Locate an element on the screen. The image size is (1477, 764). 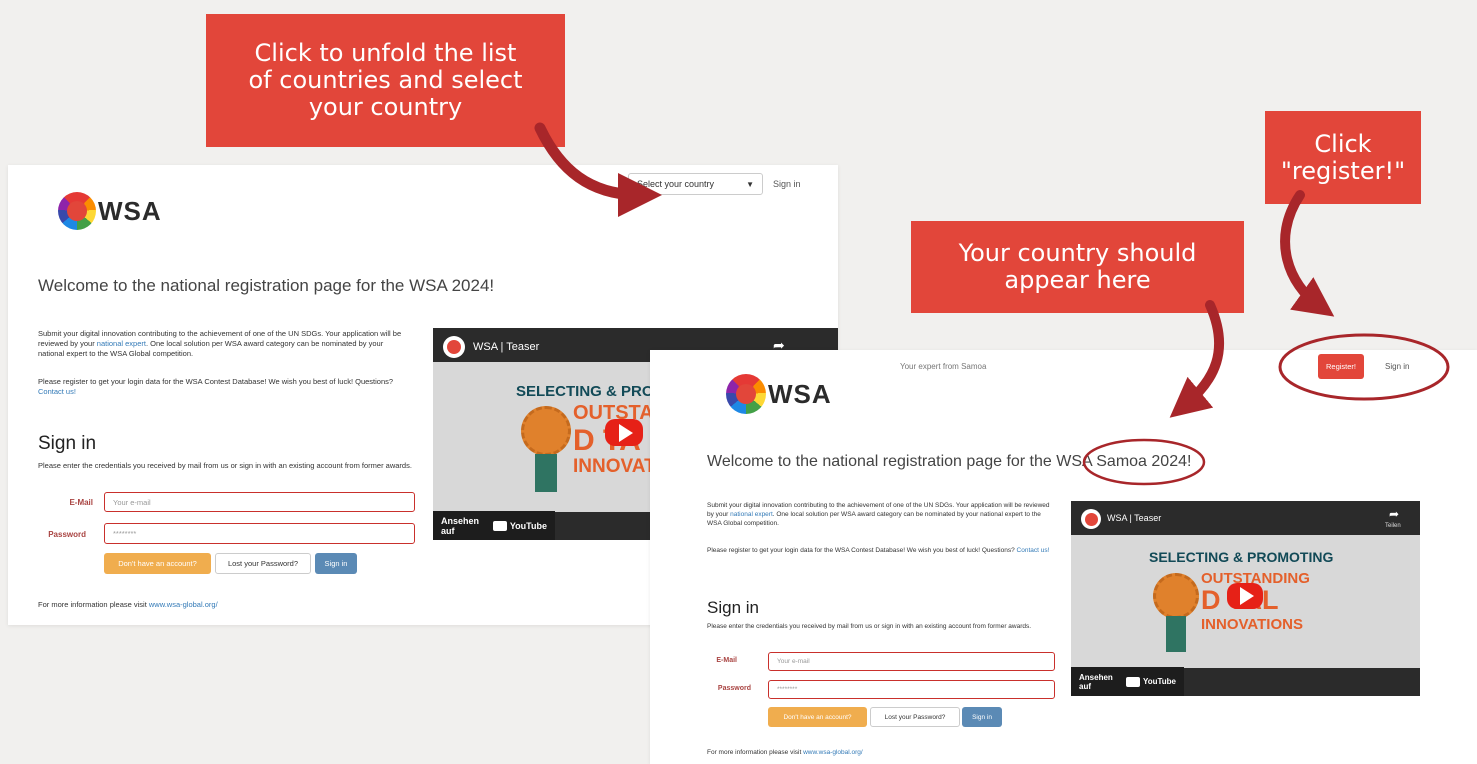
video-line-1: SELECTING & PROMOTING is located at coordinates (1241, 557).